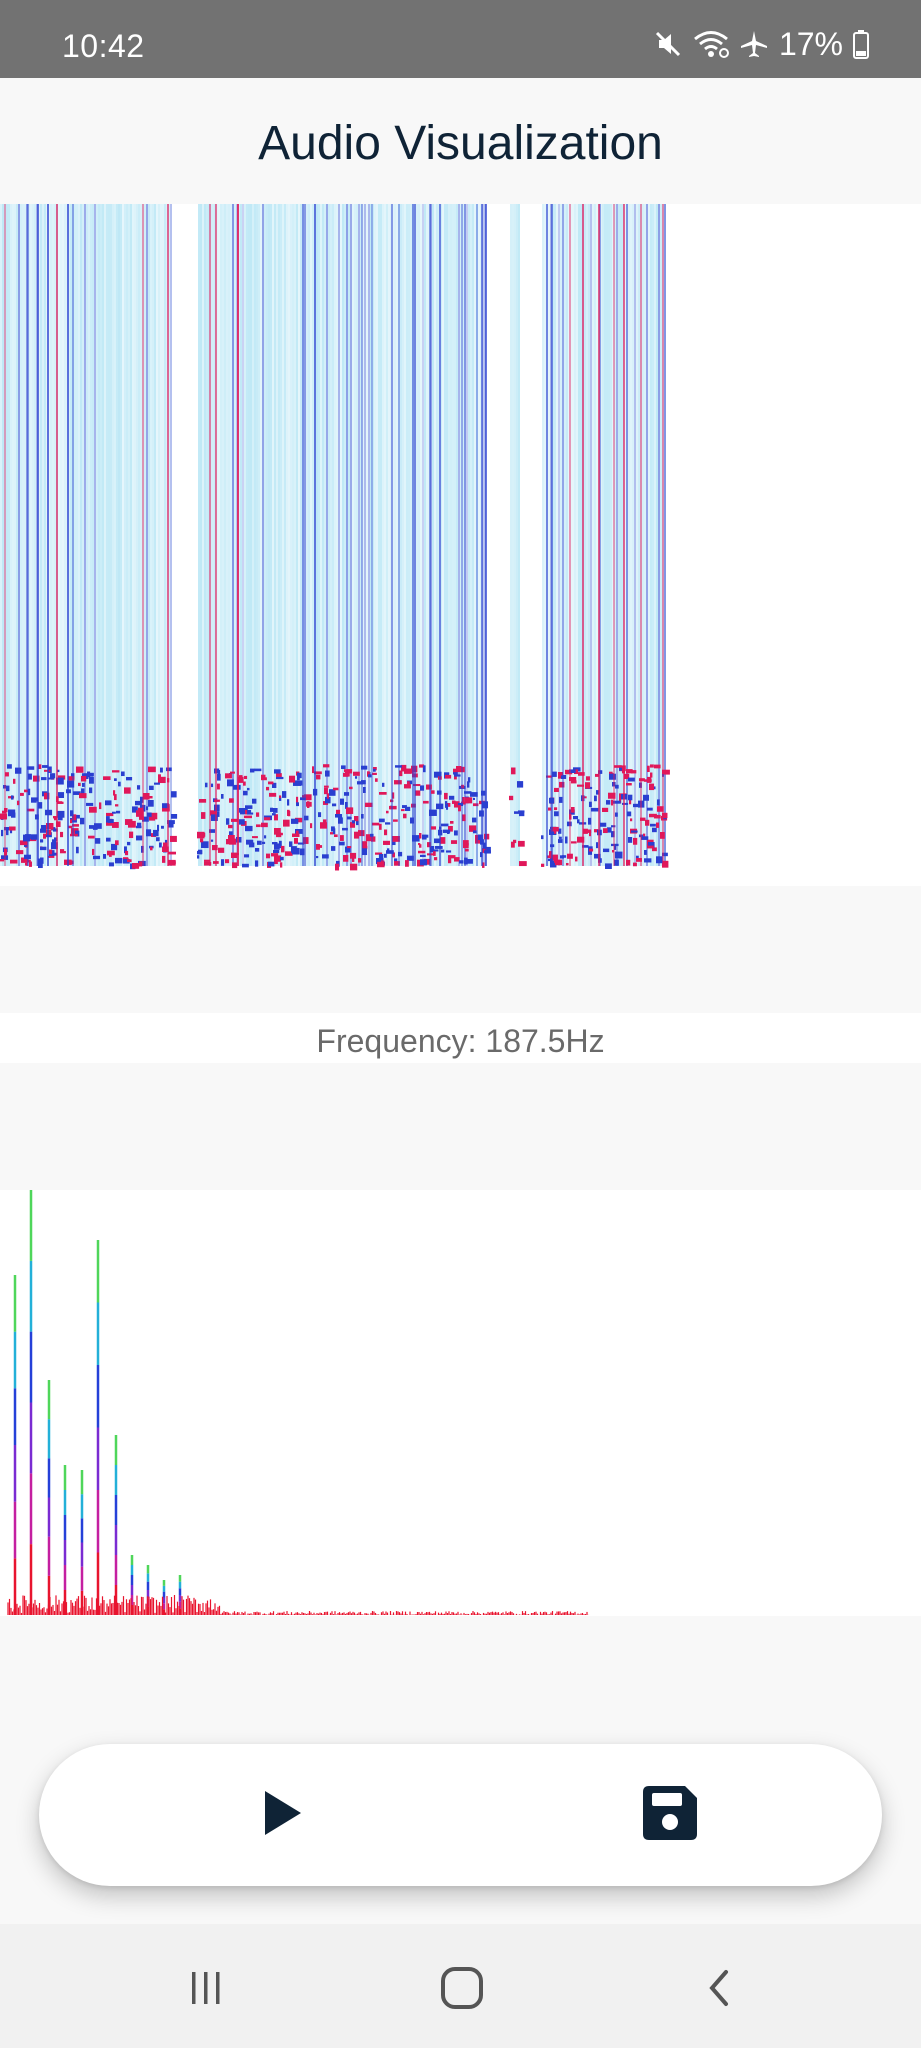  I want to click on status-bar: 10:42 17%, so click(460, 39).